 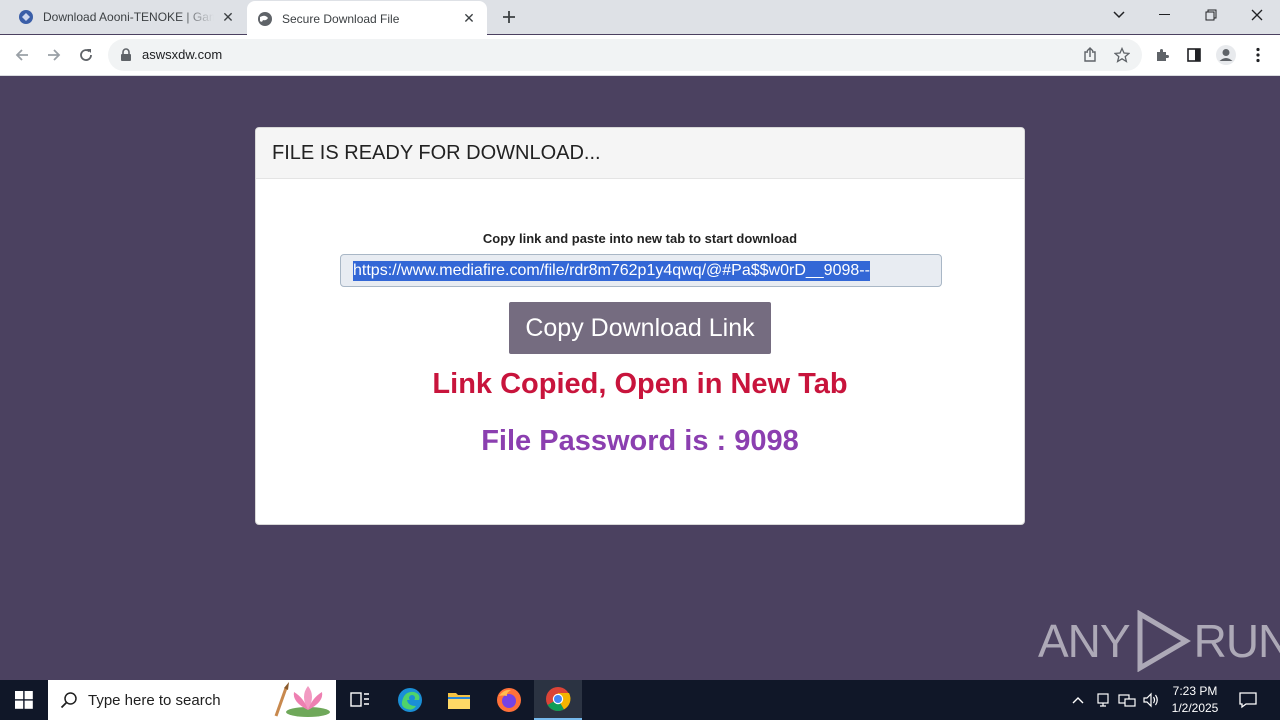 What do you see at coordinates (640, 441) in the screenshot?
I see `file-password-message: File Password is : 9098` at bounding box center [640, 441].